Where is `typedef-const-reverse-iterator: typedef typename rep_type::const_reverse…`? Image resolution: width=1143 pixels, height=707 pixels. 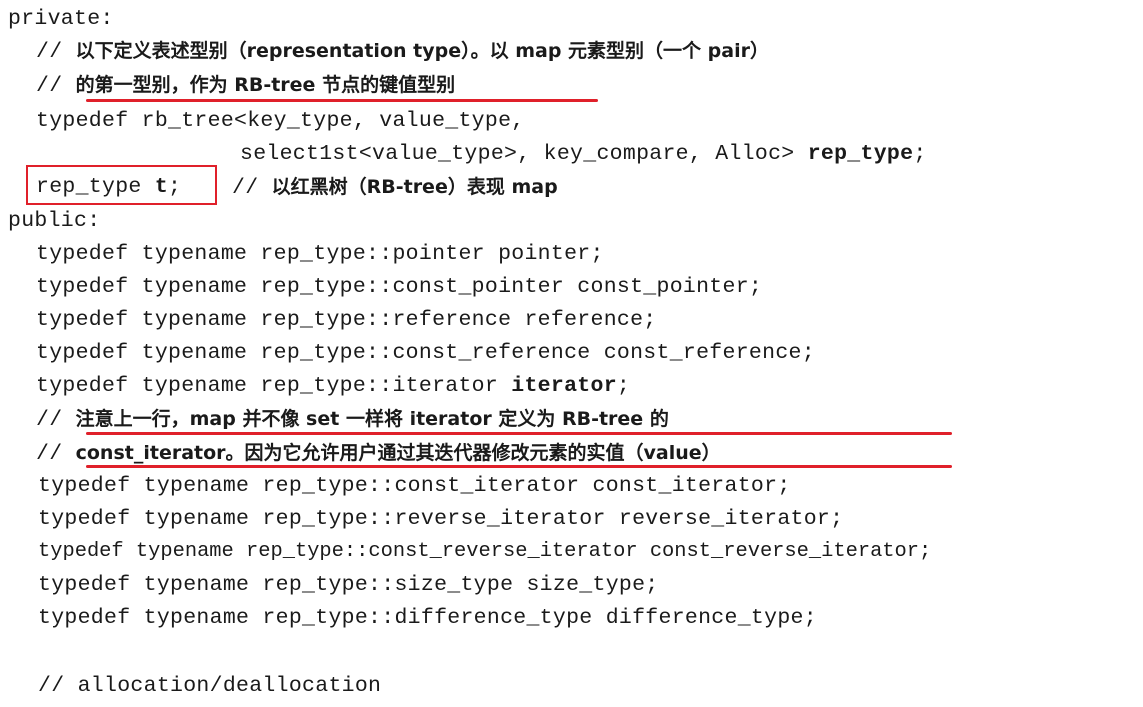
typedef-const-reverse-iterator: typedef typename rep_type::const_reverse… is located at coordinates (485, 551).